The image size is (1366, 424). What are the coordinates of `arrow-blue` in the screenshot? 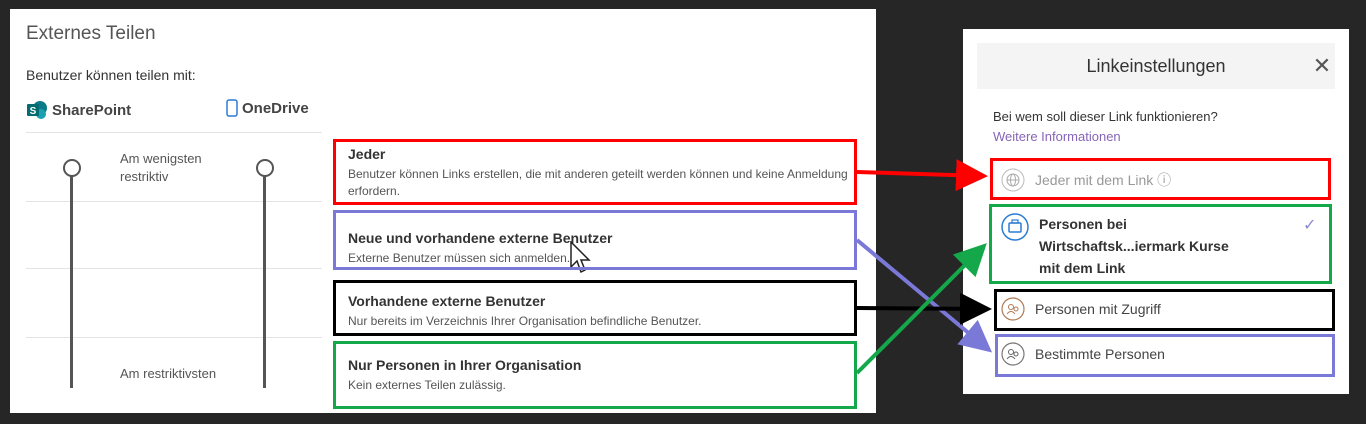 It's located at (924, 295).